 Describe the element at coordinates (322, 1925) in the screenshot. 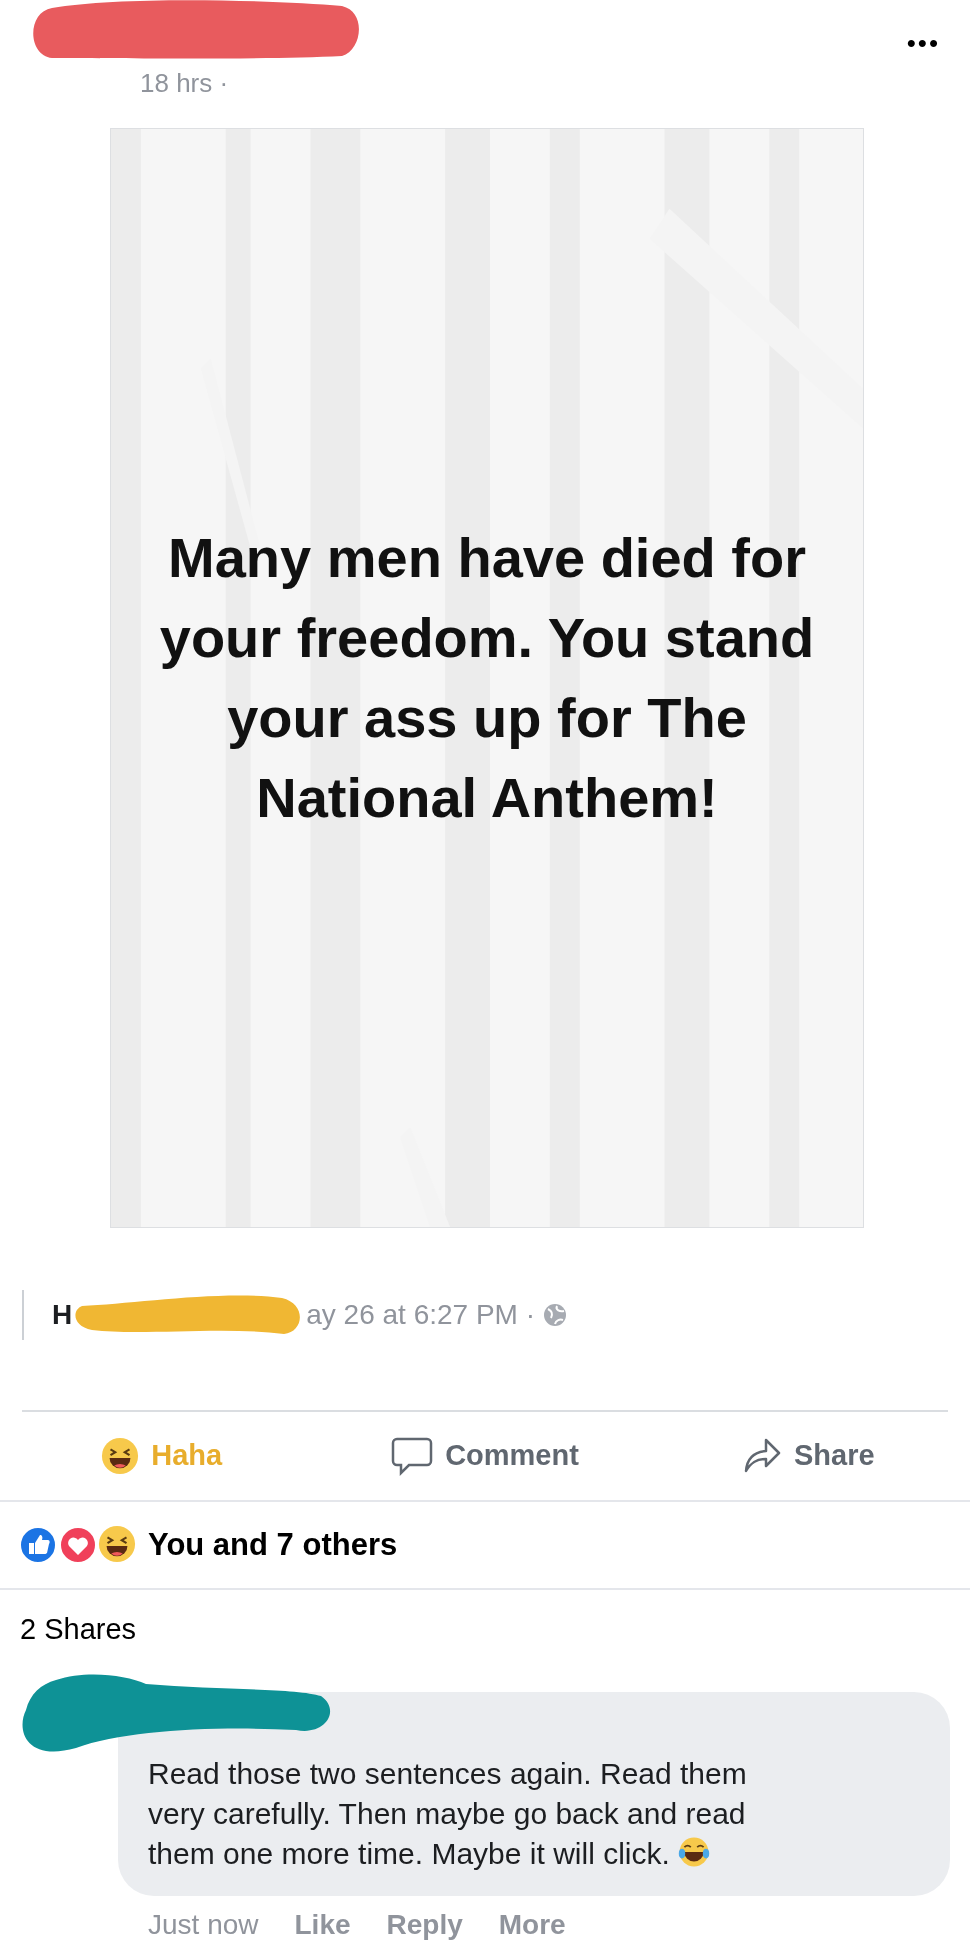

I see `comment-action-link: Like` at that location.